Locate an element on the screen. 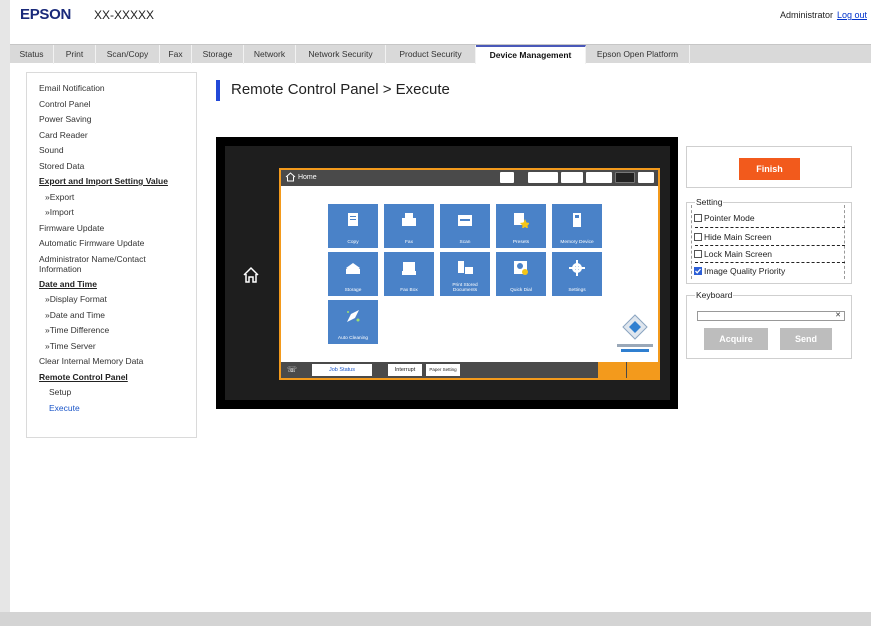  panel-home-button: Home is located at coordinates (305, 178).